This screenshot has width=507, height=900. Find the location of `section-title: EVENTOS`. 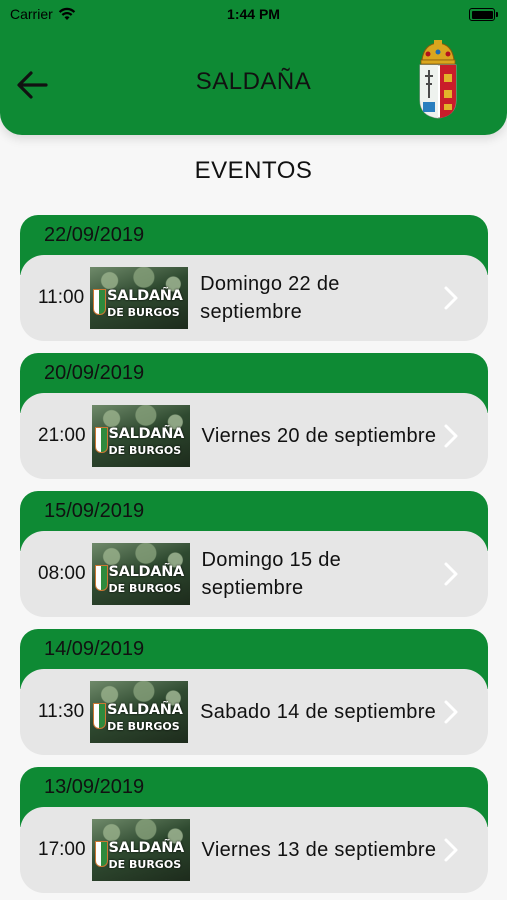

section-title: EVENTOS is located at coordinates (253, 170).